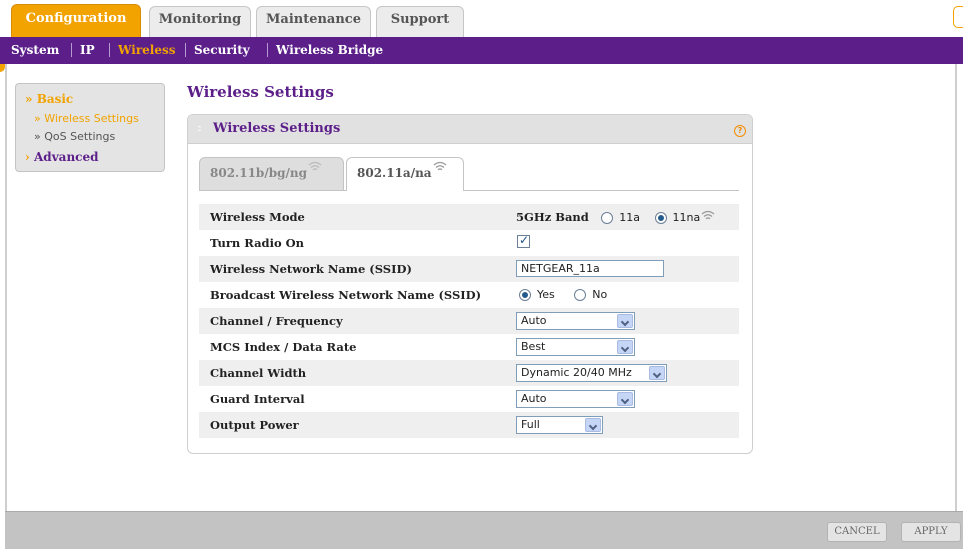 Image resolution: width=963 pixels, height=549 pixels. Describe the element at coordinates (257, 217) in the screenshot. I see `wireless-mode-label: Wireless Mode` at that location.